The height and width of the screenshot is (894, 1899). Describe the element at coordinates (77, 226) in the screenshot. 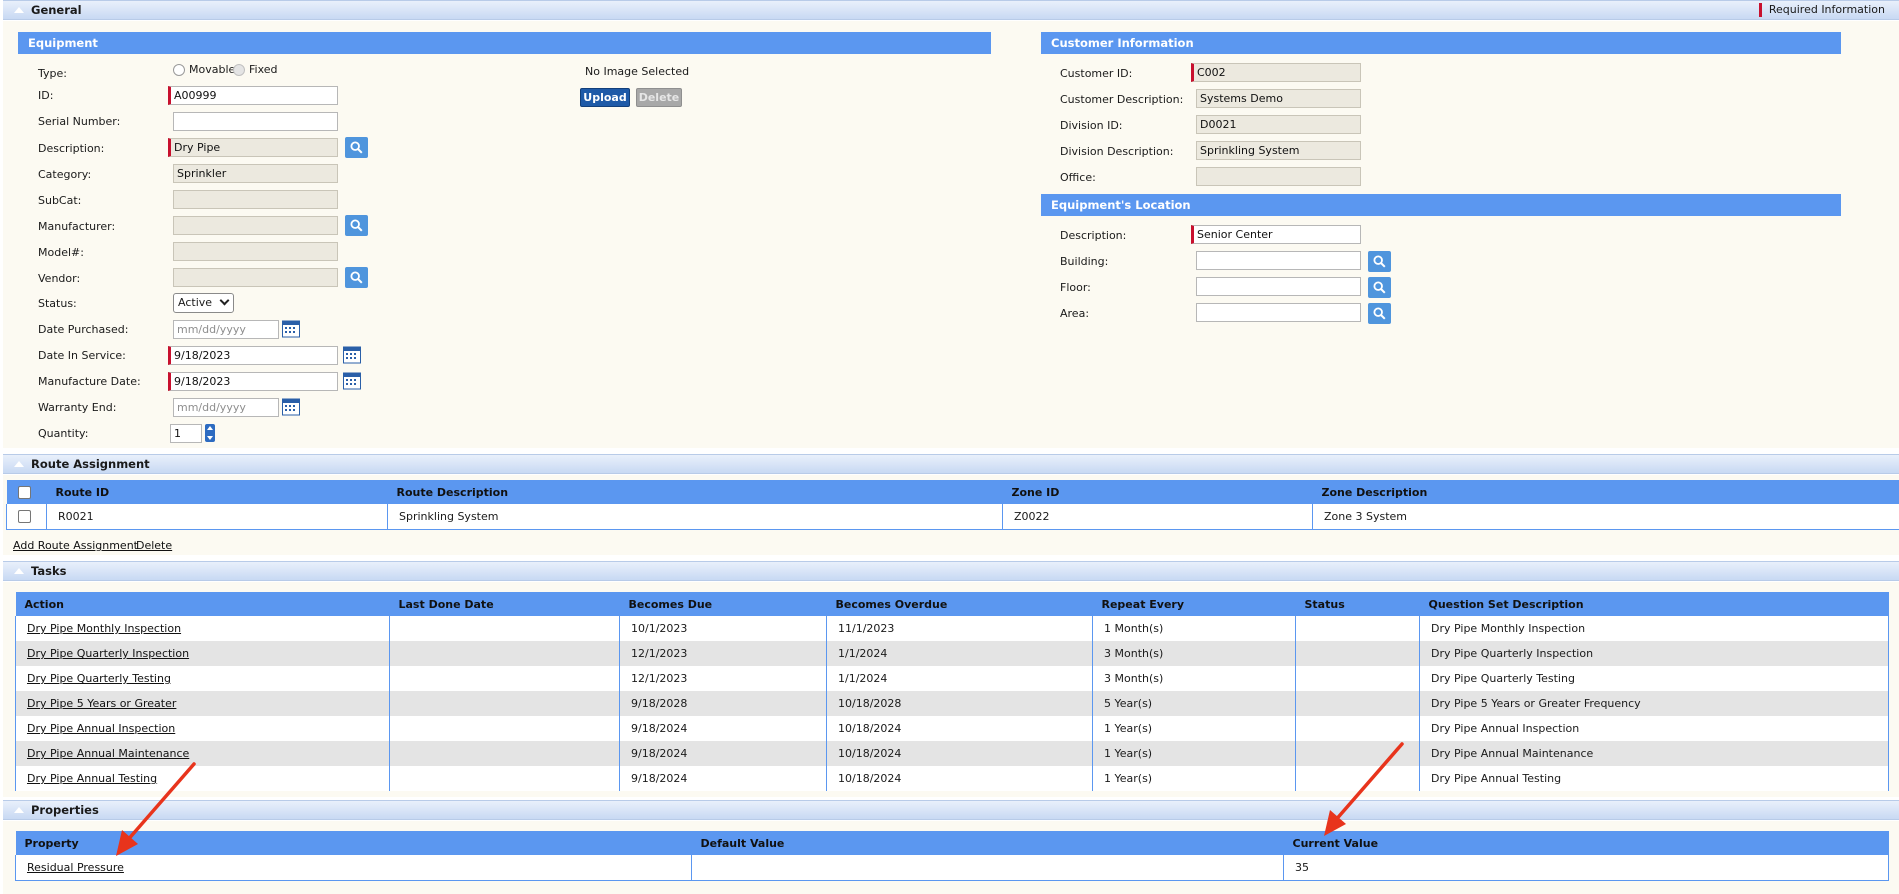

I see `manufacturer-label: Manufacturer:` at that location.